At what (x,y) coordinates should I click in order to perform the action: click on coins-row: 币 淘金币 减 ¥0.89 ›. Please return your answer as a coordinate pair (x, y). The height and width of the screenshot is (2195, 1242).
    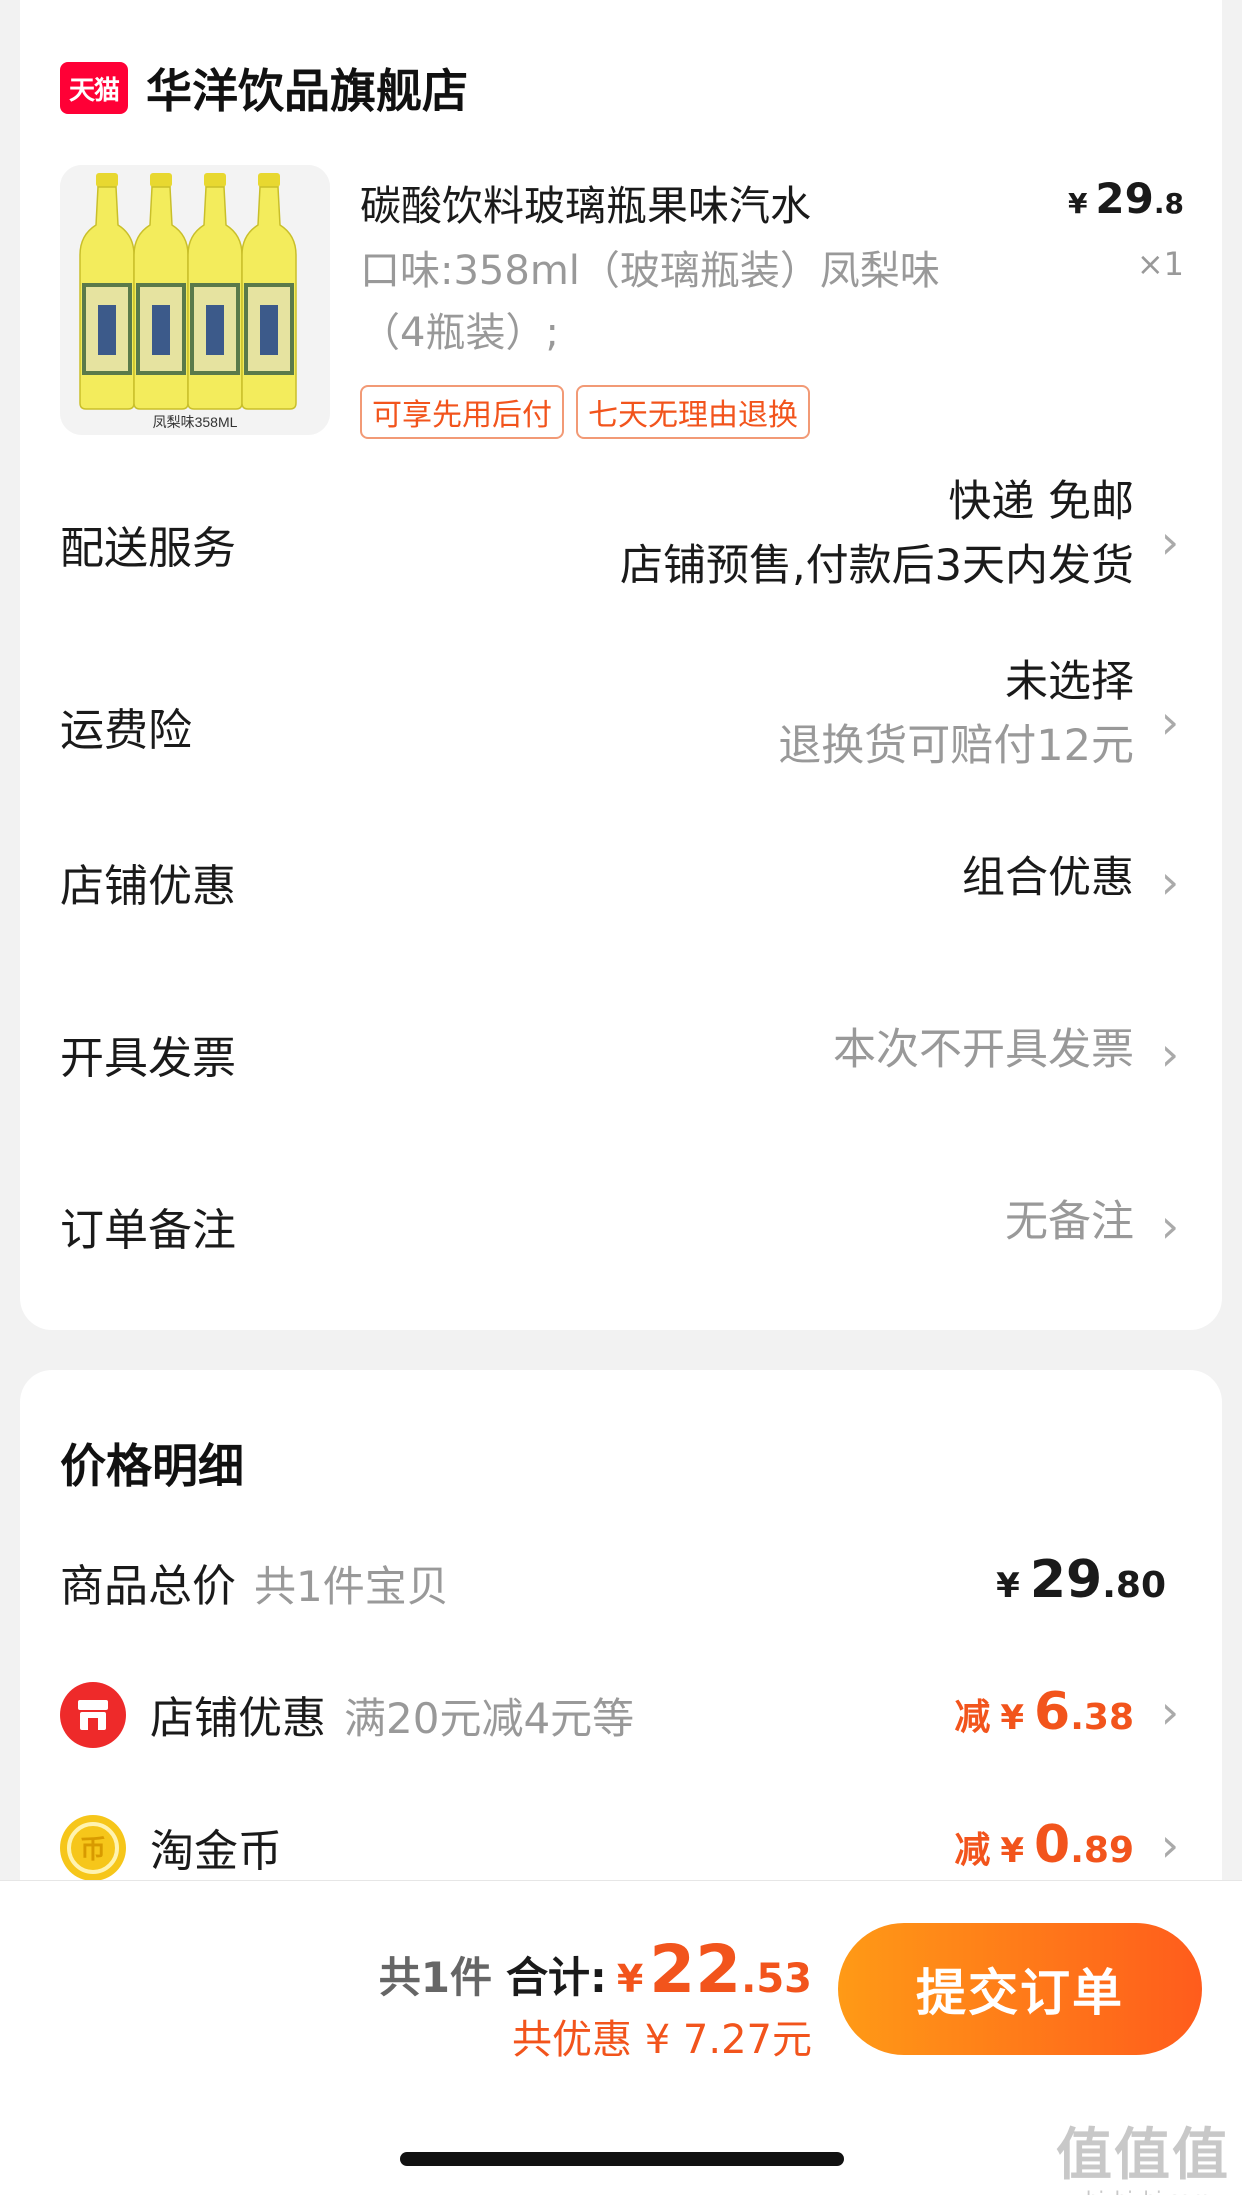
    Looking at the image, I should click on (622, 1850).